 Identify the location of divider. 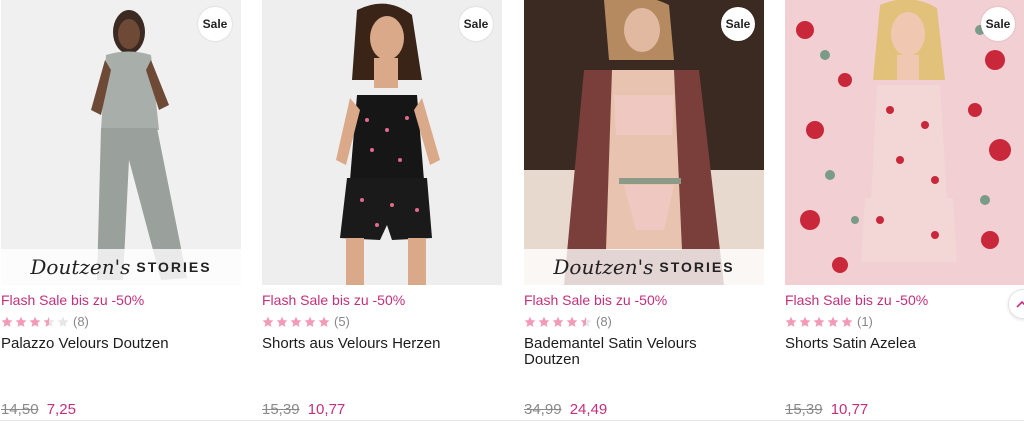
(512, 420).